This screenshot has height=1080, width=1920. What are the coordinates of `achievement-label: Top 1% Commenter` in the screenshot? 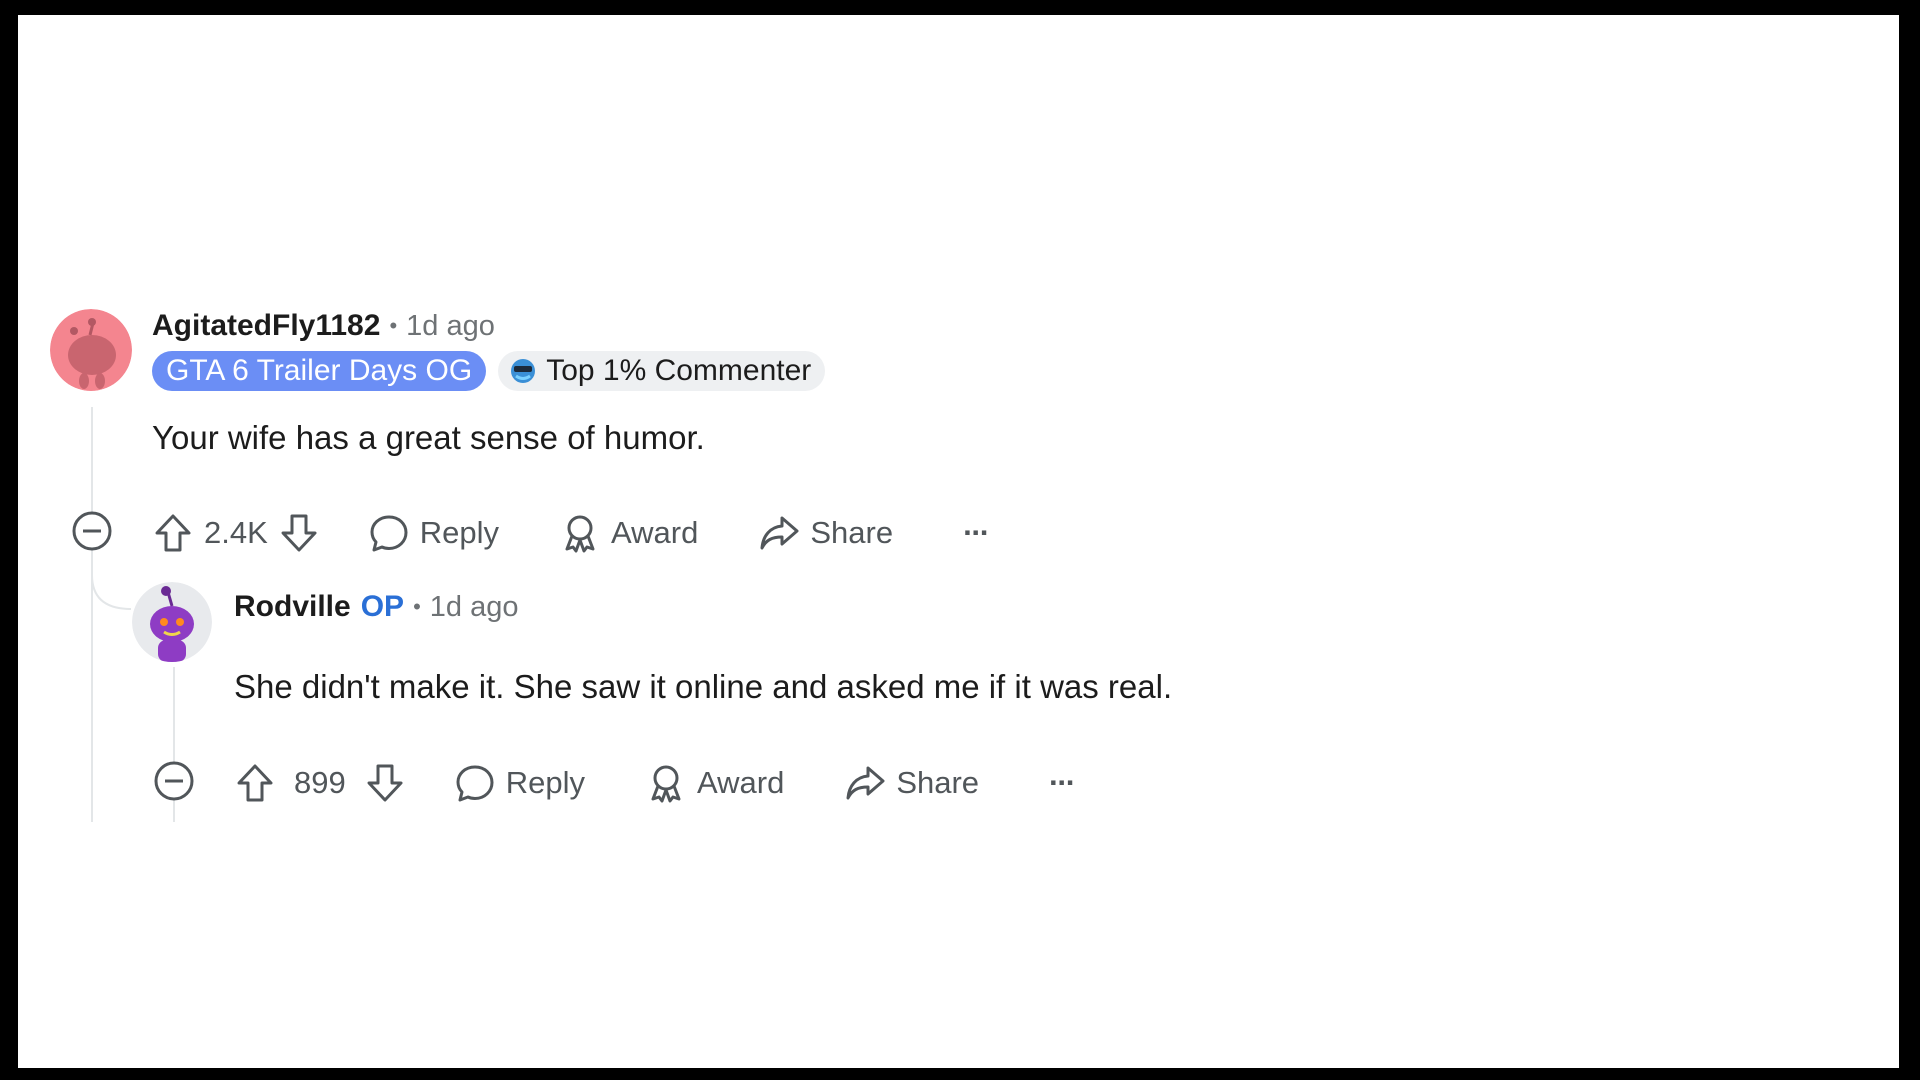 It's located at (679, 370).